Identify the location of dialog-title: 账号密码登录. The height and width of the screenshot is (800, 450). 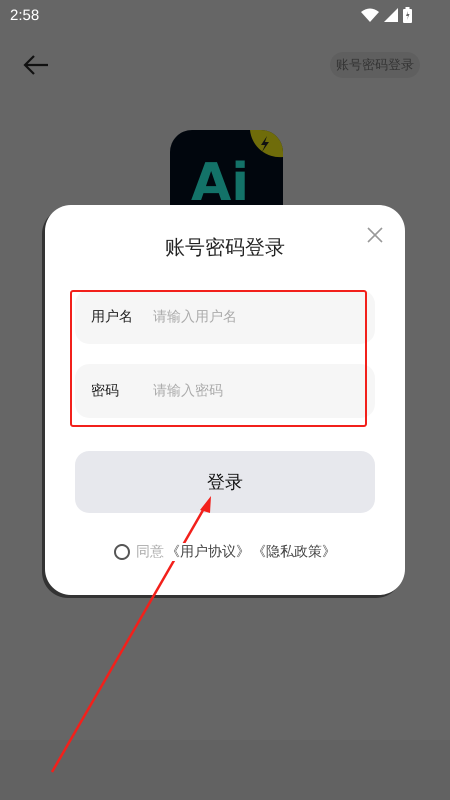
(225, 247).